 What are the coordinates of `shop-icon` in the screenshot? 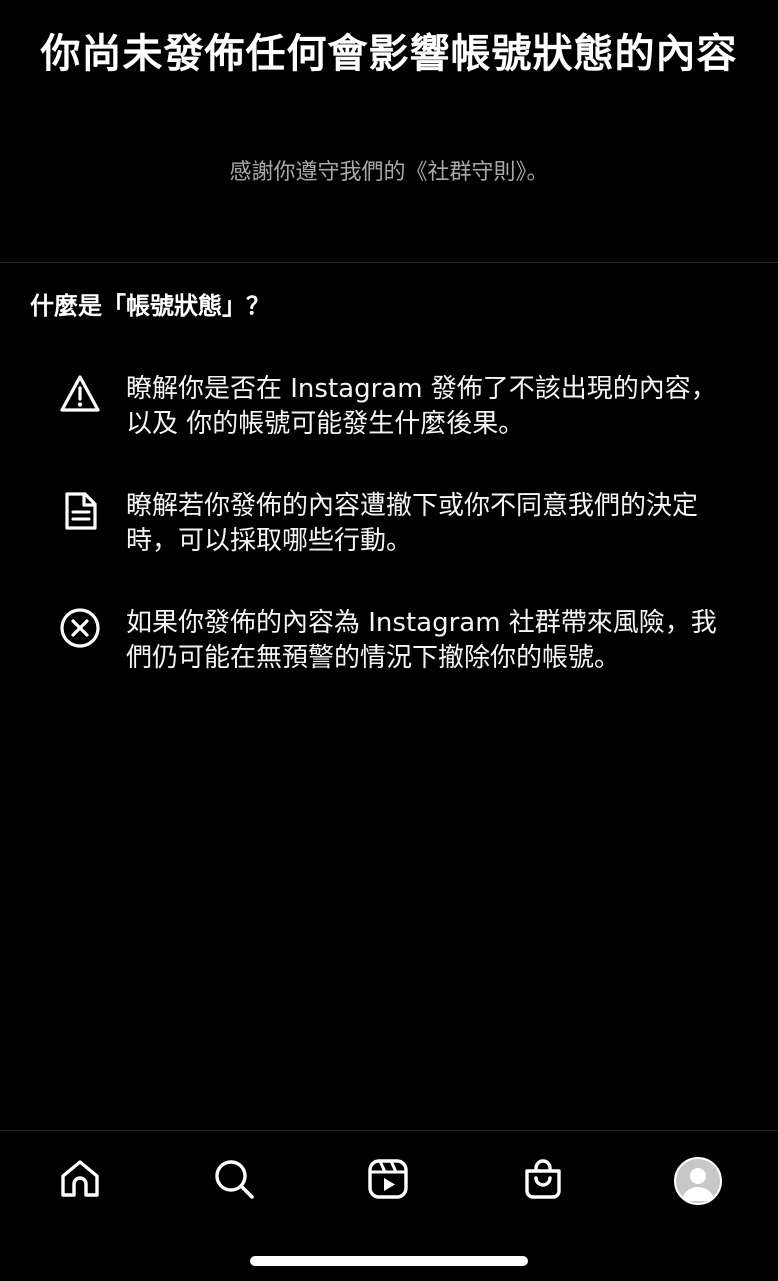 It's located at (543, 1181).